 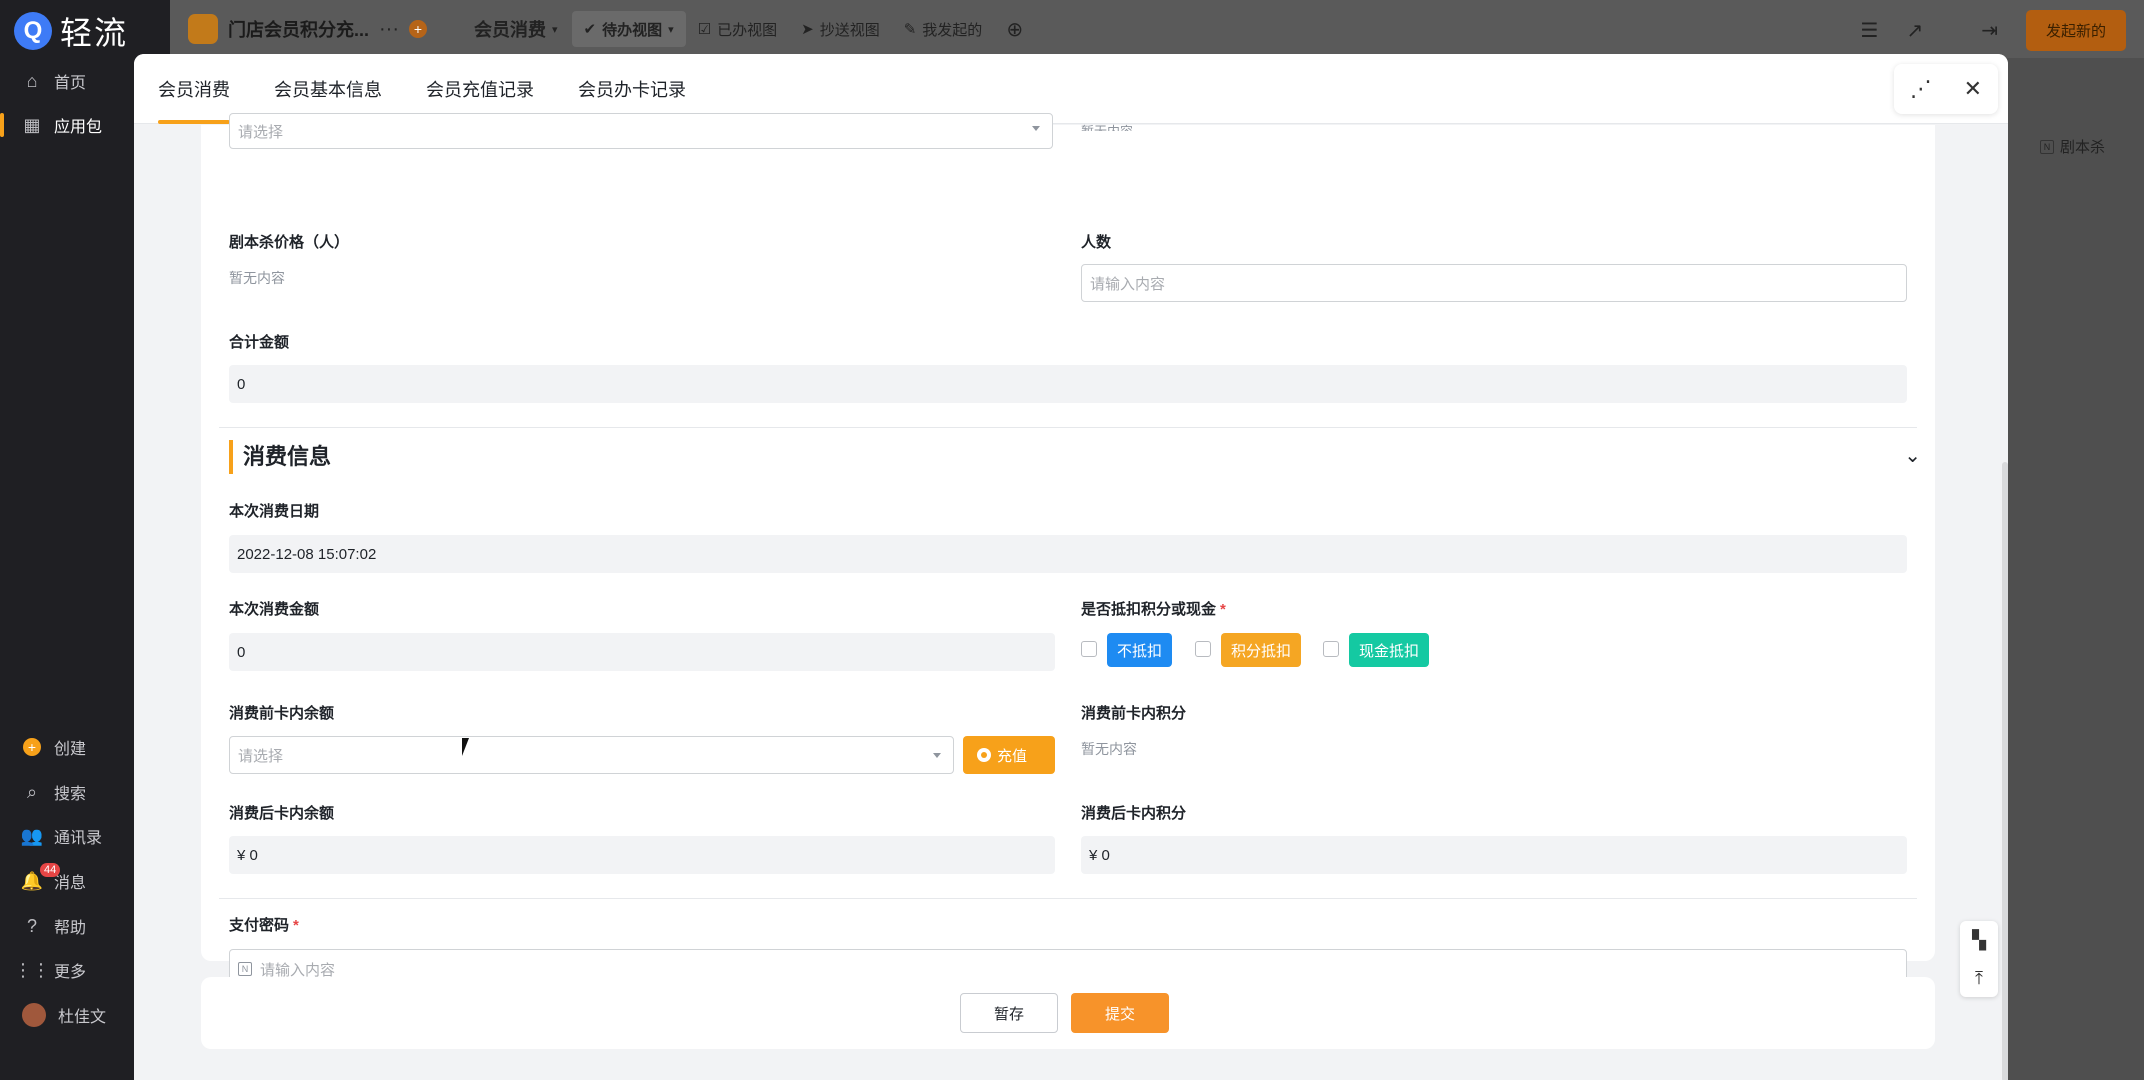 I want to click on add-icon: +, so click(x=418, y=29).